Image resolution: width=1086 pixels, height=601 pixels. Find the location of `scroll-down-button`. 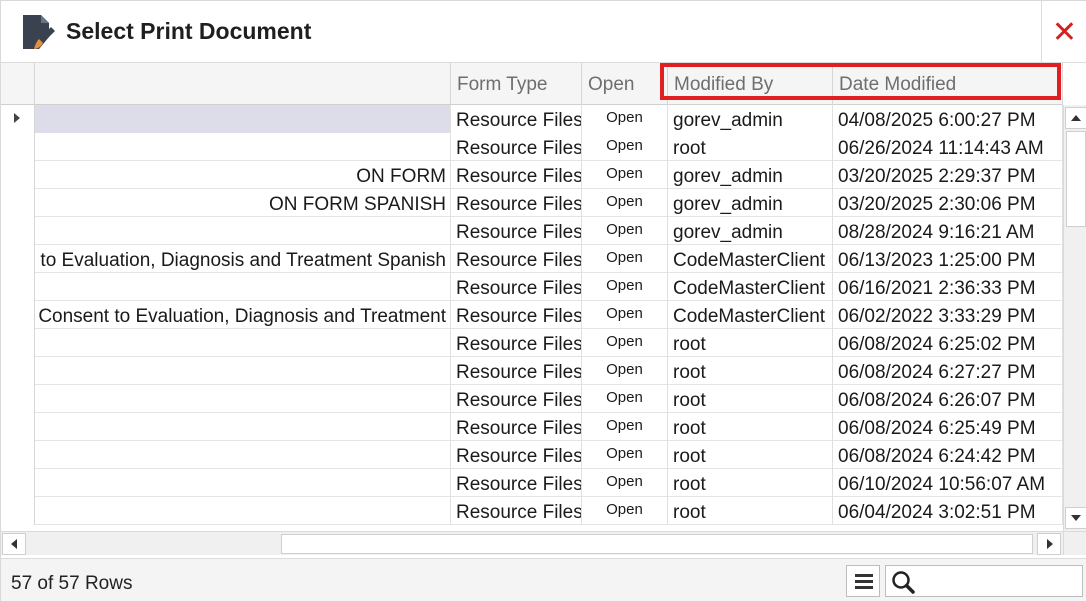

scroll-down-button is located at coordinates (1075, 518).